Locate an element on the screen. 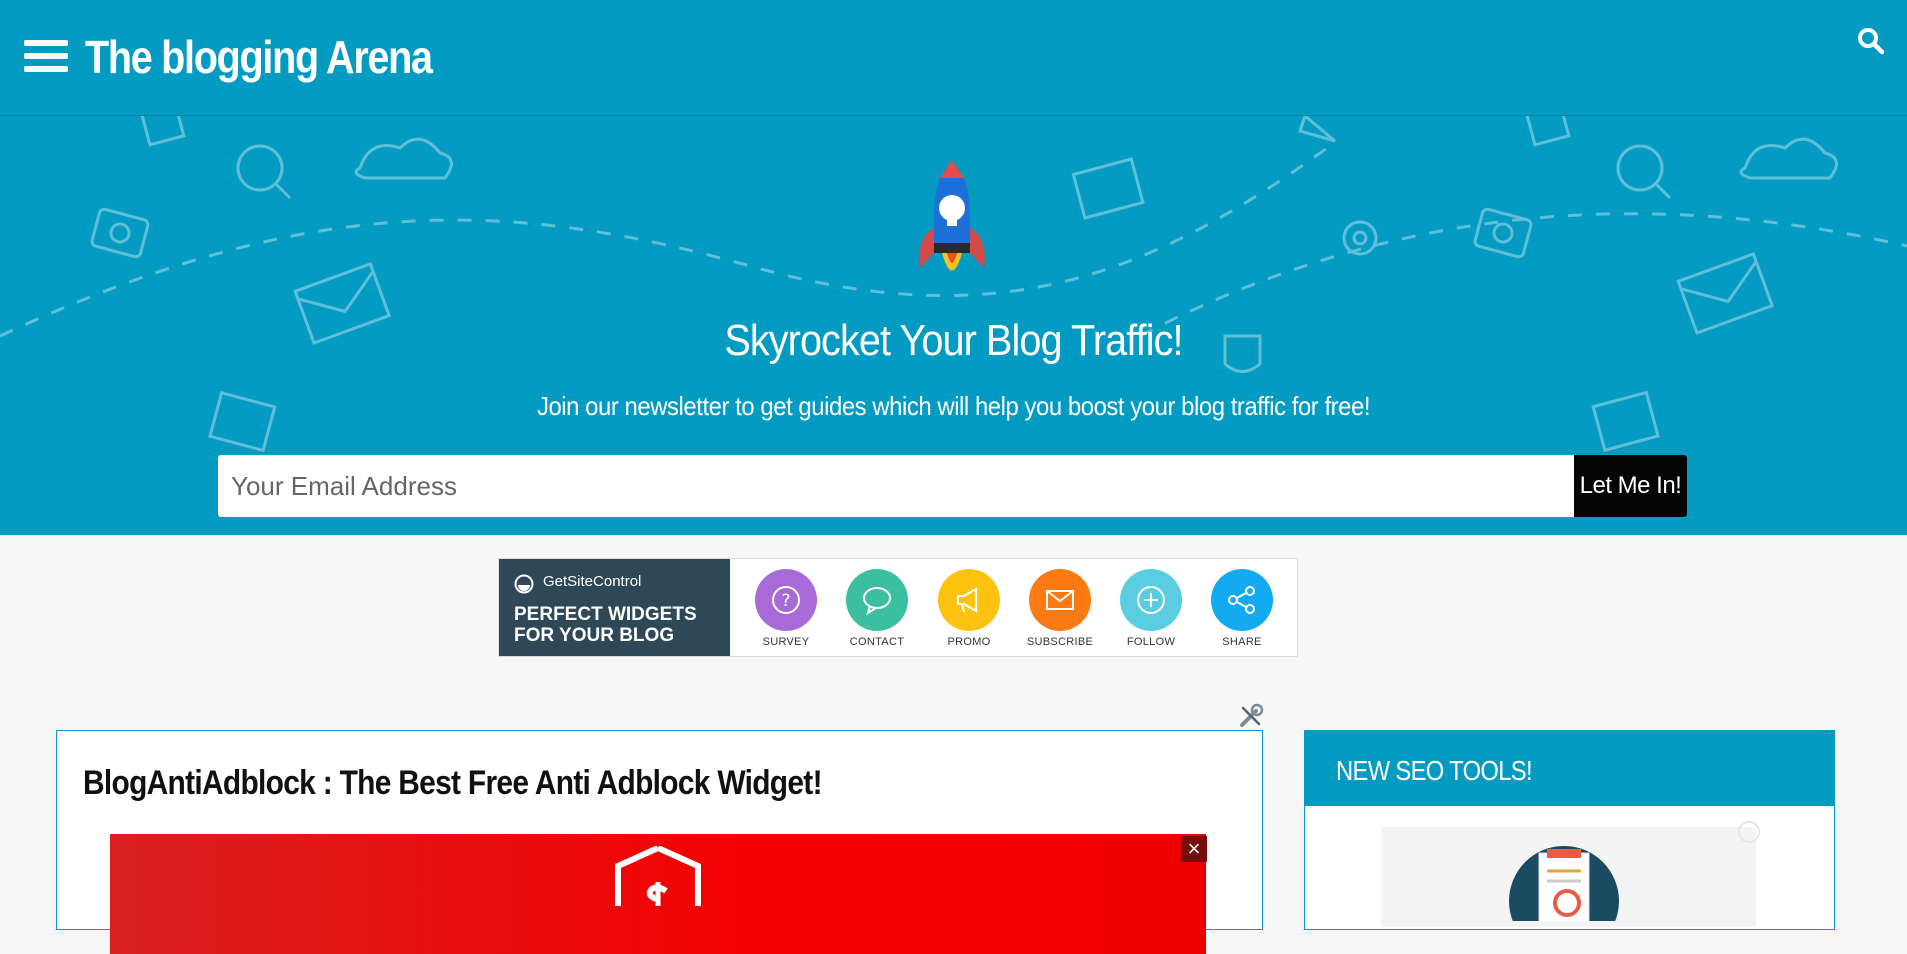 The width and height of the screenshot is (1907, 954). banner-headline: PERFECT WIDGETS FOR YOUR BLOG is located at coordinates (619, 625).